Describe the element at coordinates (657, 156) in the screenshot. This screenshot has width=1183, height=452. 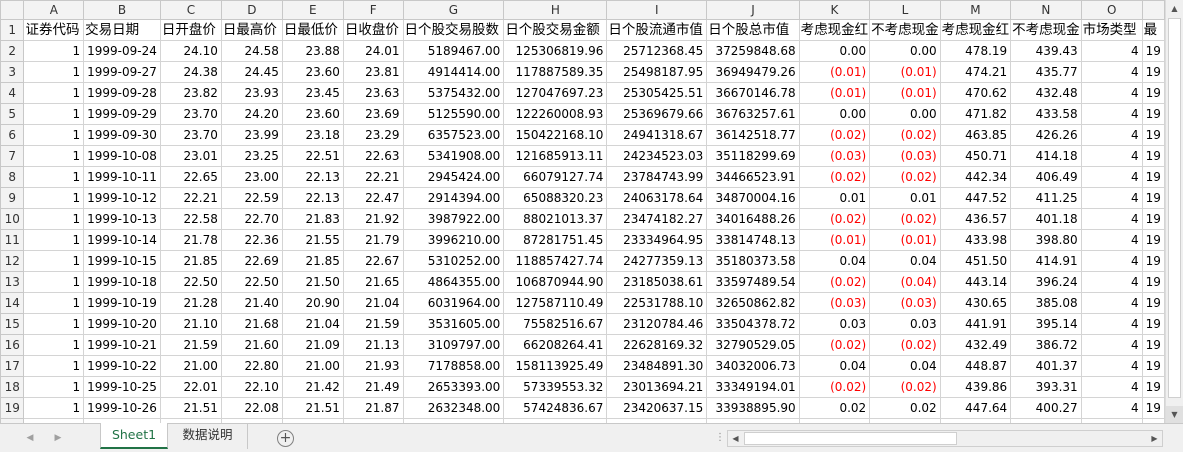
I see `table-cell: 24234523.03` at that location.